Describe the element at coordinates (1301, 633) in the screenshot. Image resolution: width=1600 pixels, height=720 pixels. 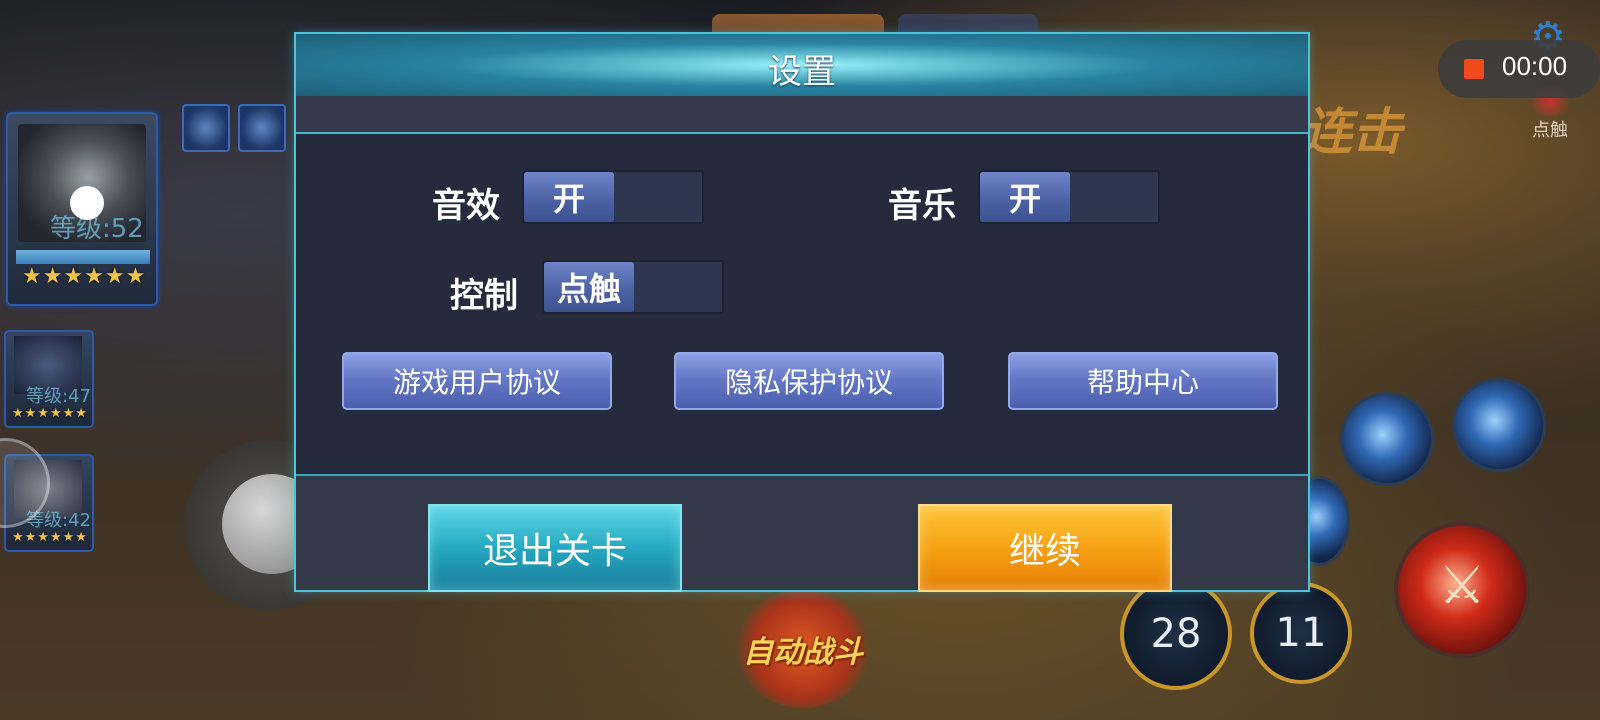
I see `skill-cooldown-11: 11` at that location.